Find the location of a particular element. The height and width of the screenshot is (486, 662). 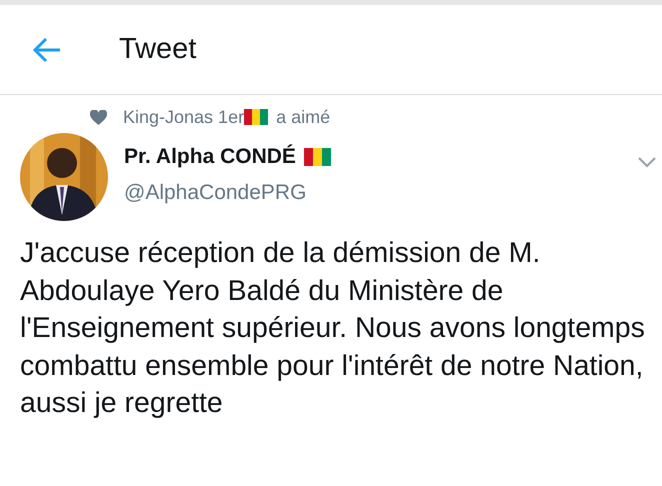

chevron-down-icon is located at coordinates (647, 162).